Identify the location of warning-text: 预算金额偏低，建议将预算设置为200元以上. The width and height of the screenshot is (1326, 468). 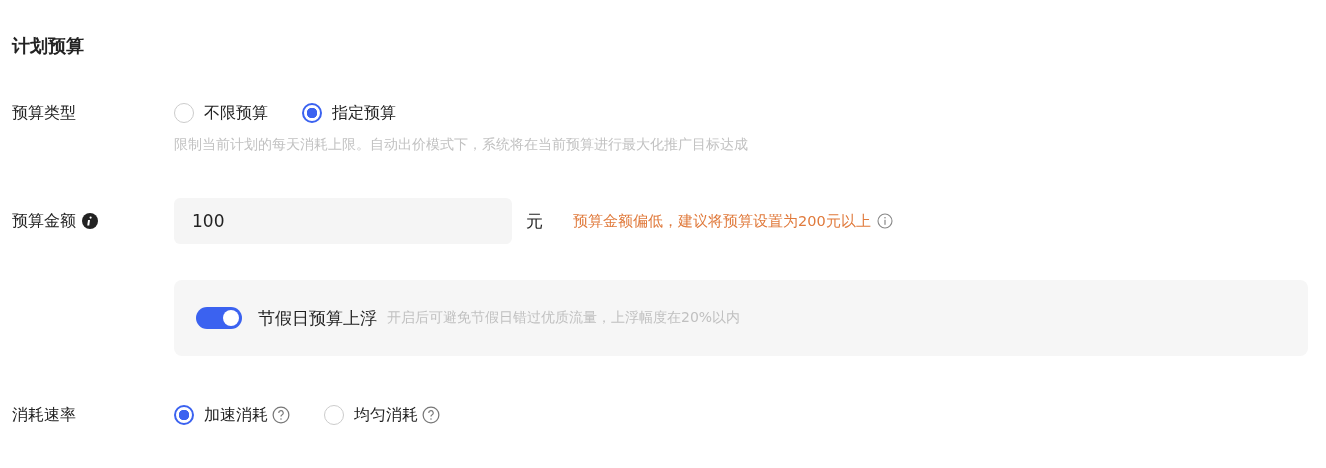
(722, 221).